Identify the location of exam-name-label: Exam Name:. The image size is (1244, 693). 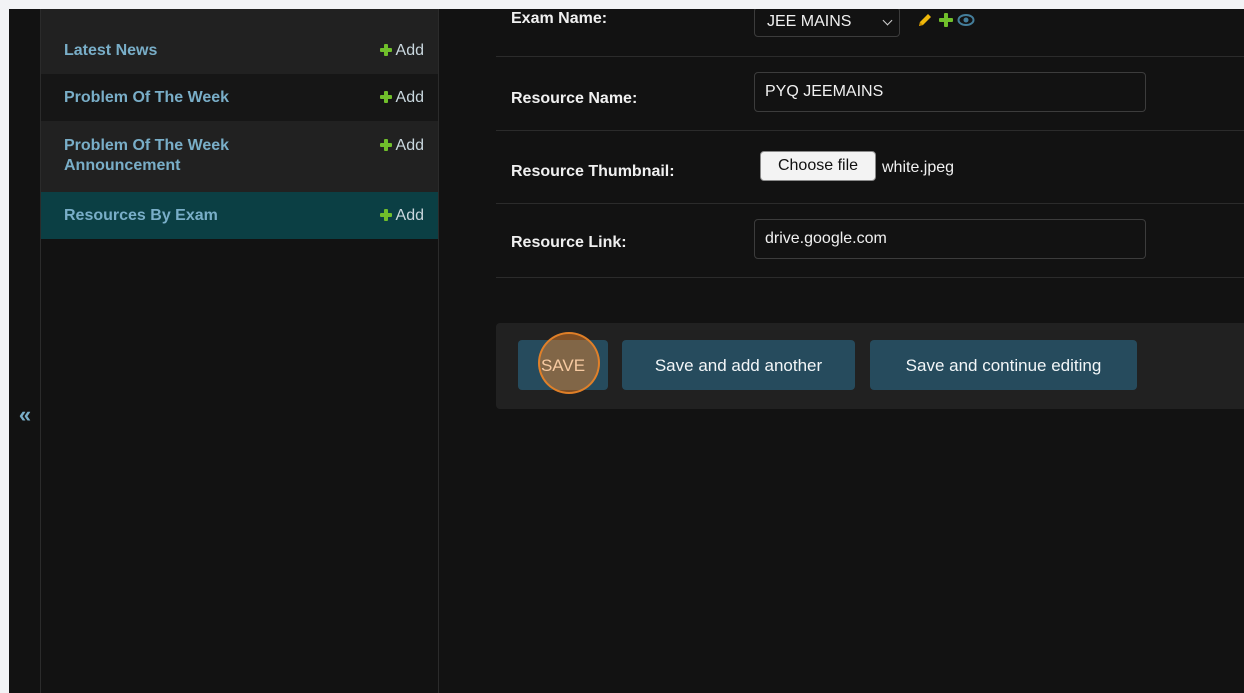
(559, 18).